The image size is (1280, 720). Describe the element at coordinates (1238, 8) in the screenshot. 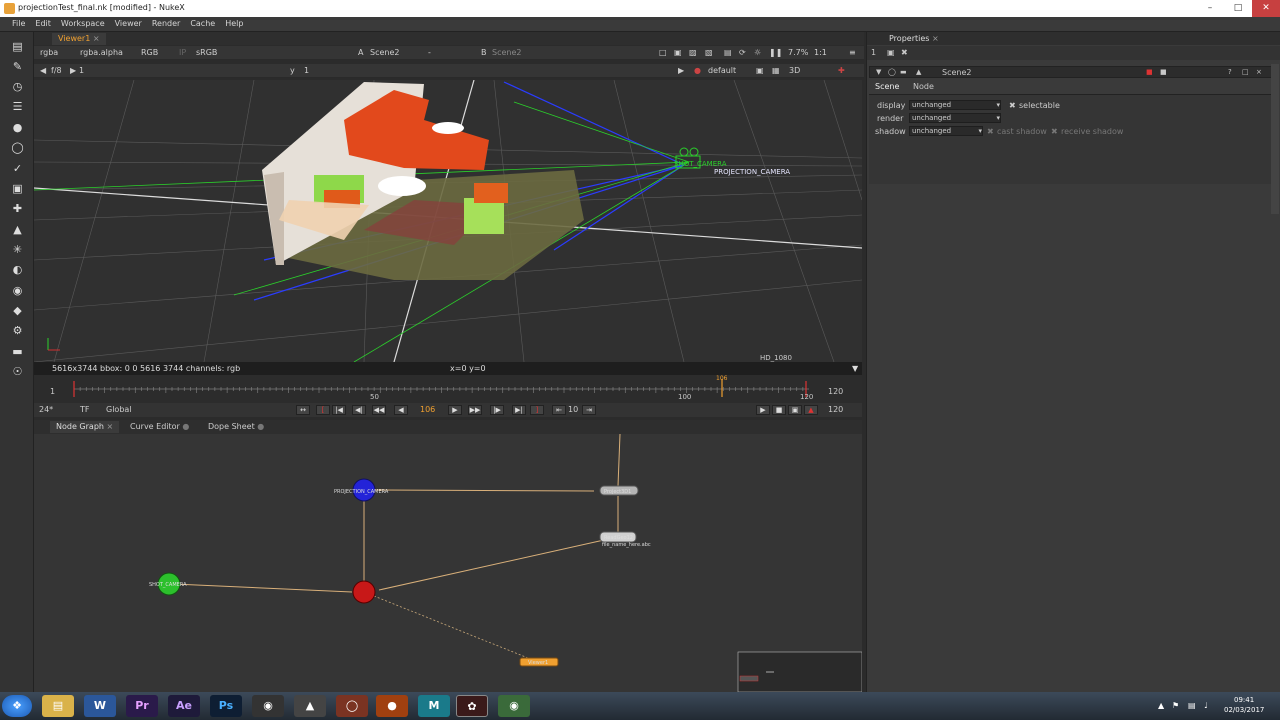

I see `maximize-button: □` at that location.